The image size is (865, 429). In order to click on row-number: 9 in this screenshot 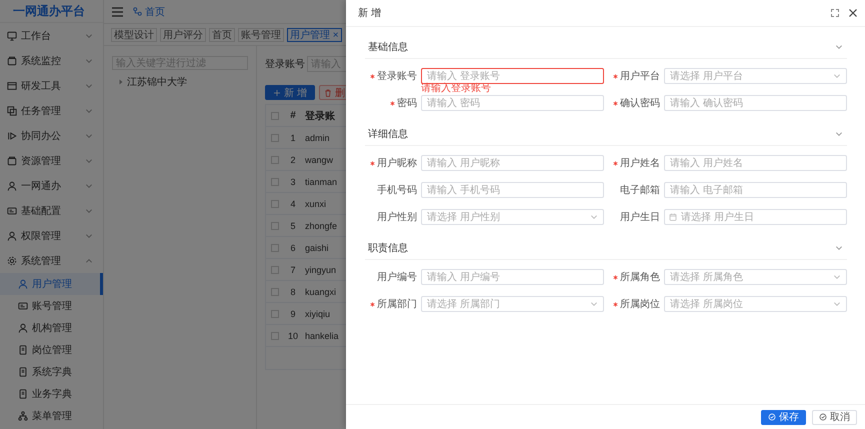, I will do `click(293, 313)`.